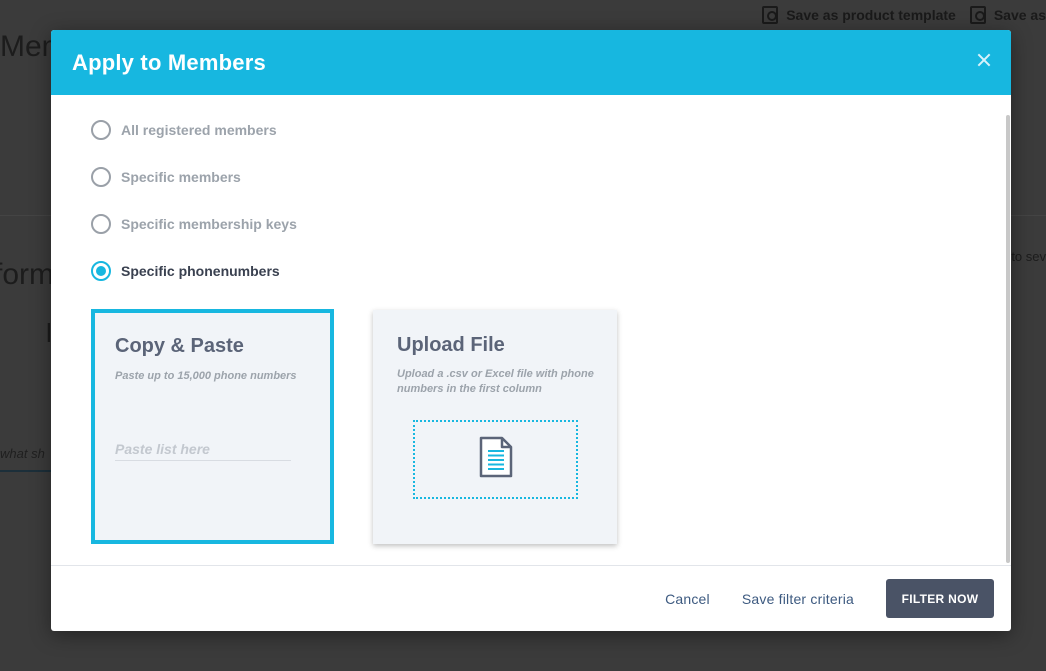  I want to click on save-product-template-action: Save as product template, so click(859, 15).